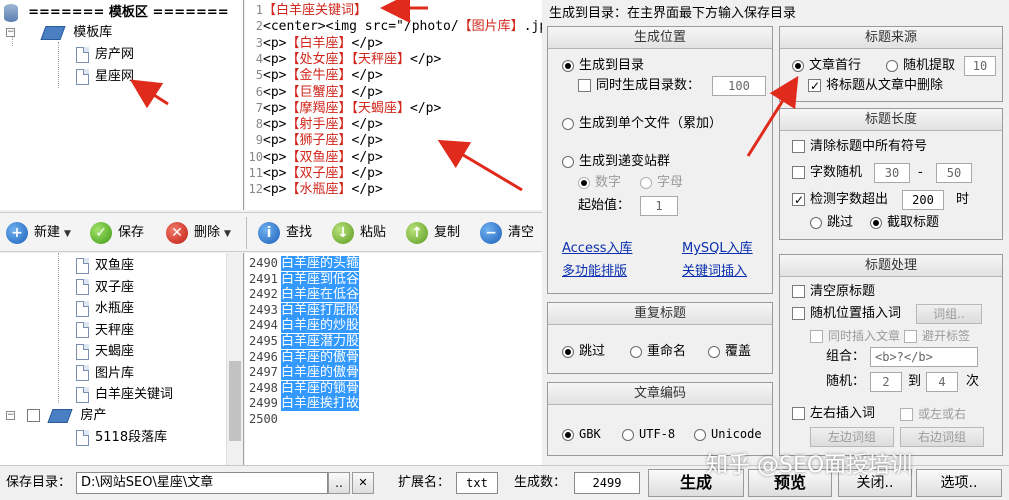  What do you see at coordinates (304, 325) in the screenshot?
I see `list-item: 2494 白羊座的炒股` at bounding box center [304, 325].